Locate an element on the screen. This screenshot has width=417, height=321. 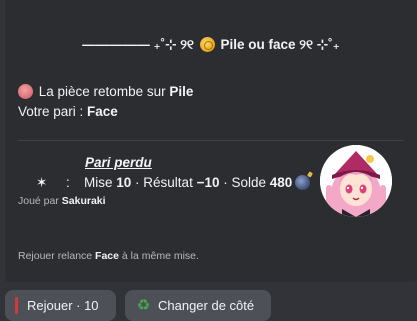
coin-result-line: La pièce retombe sur Pile is located at coordinates (105, 91).